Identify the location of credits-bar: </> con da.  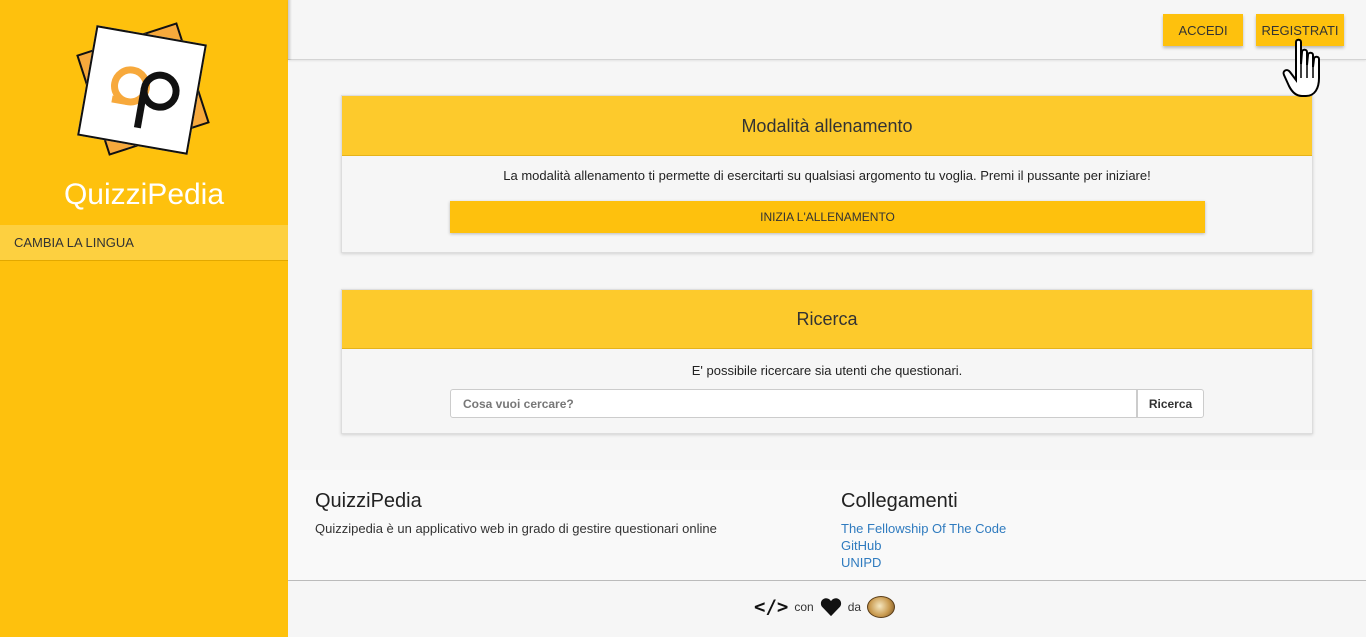
(827, 609).